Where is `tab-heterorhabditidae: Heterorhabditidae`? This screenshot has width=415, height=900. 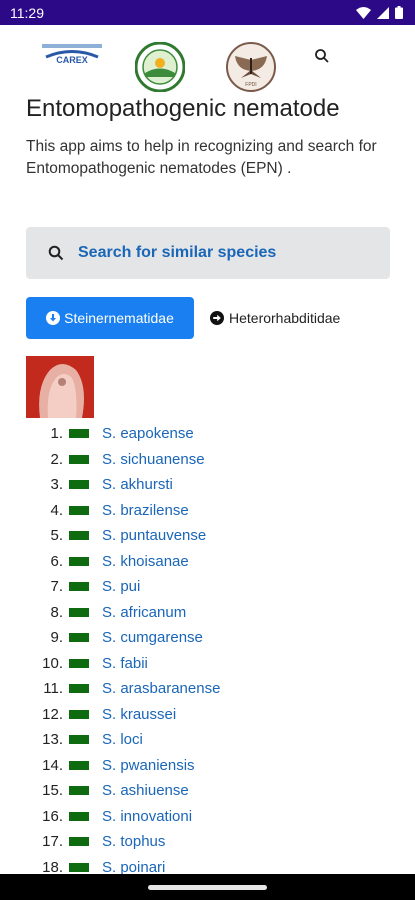
tab-heterorhabditidae: Heterorhabditidae is located at coordinates (290, 318).